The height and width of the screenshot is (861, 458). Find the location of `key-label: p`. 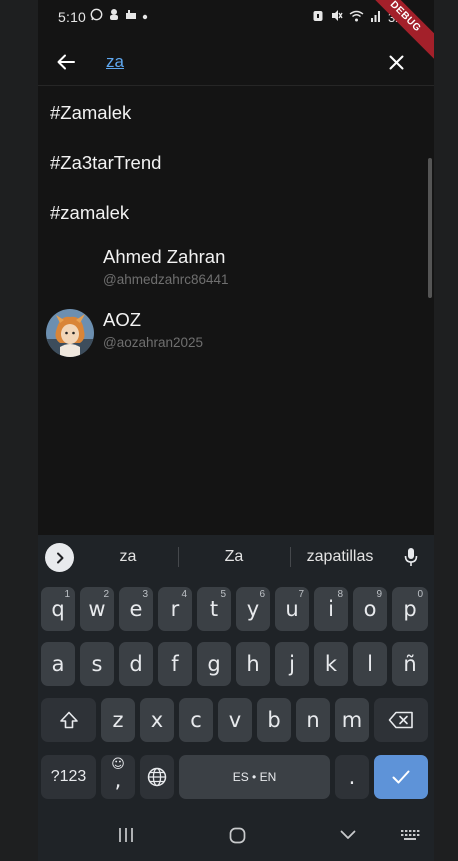

key-label: p is located at coordinates (410, 609).